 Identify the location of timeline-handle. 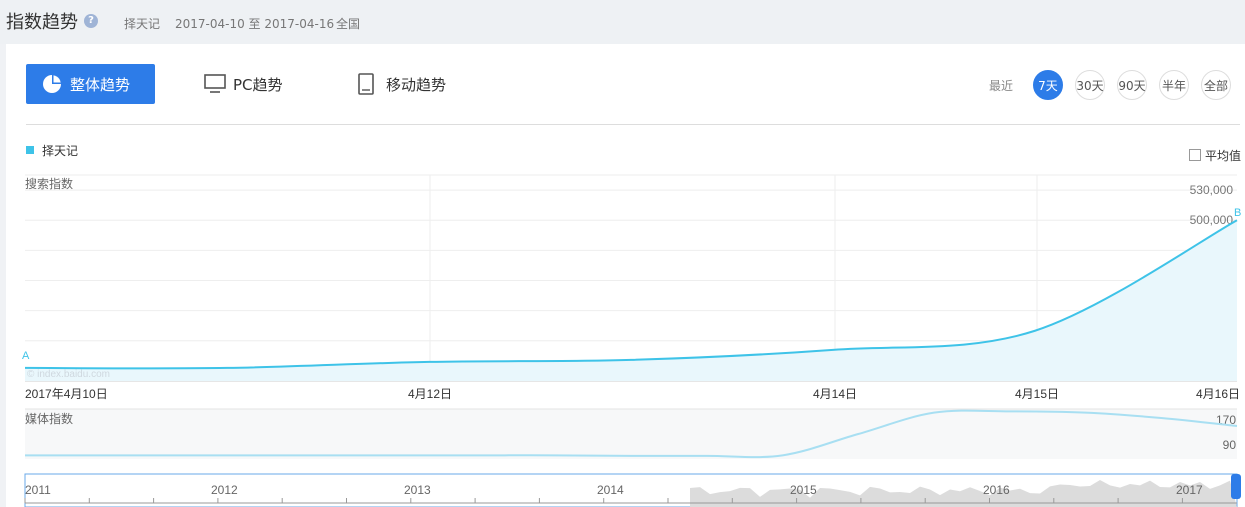
(1236, 486).